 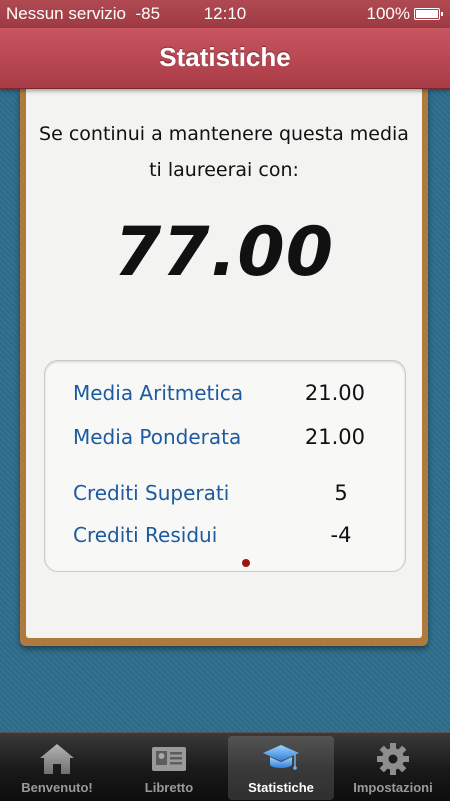 I want to click on home-icon, so click(x=57, y=759).